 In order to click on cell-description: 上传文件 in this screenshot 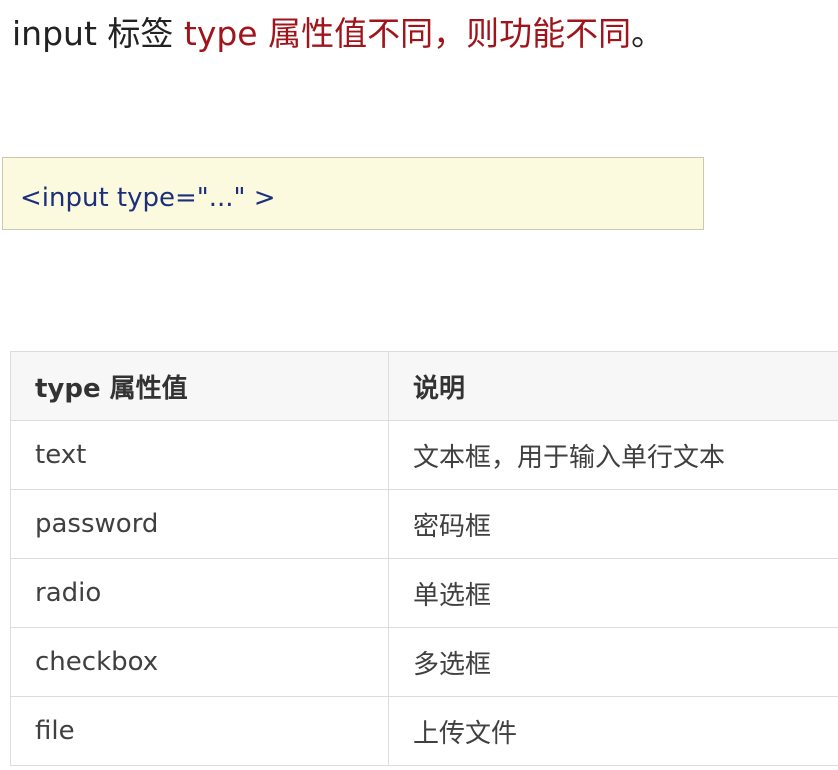, I will do `click(613, 731)`.